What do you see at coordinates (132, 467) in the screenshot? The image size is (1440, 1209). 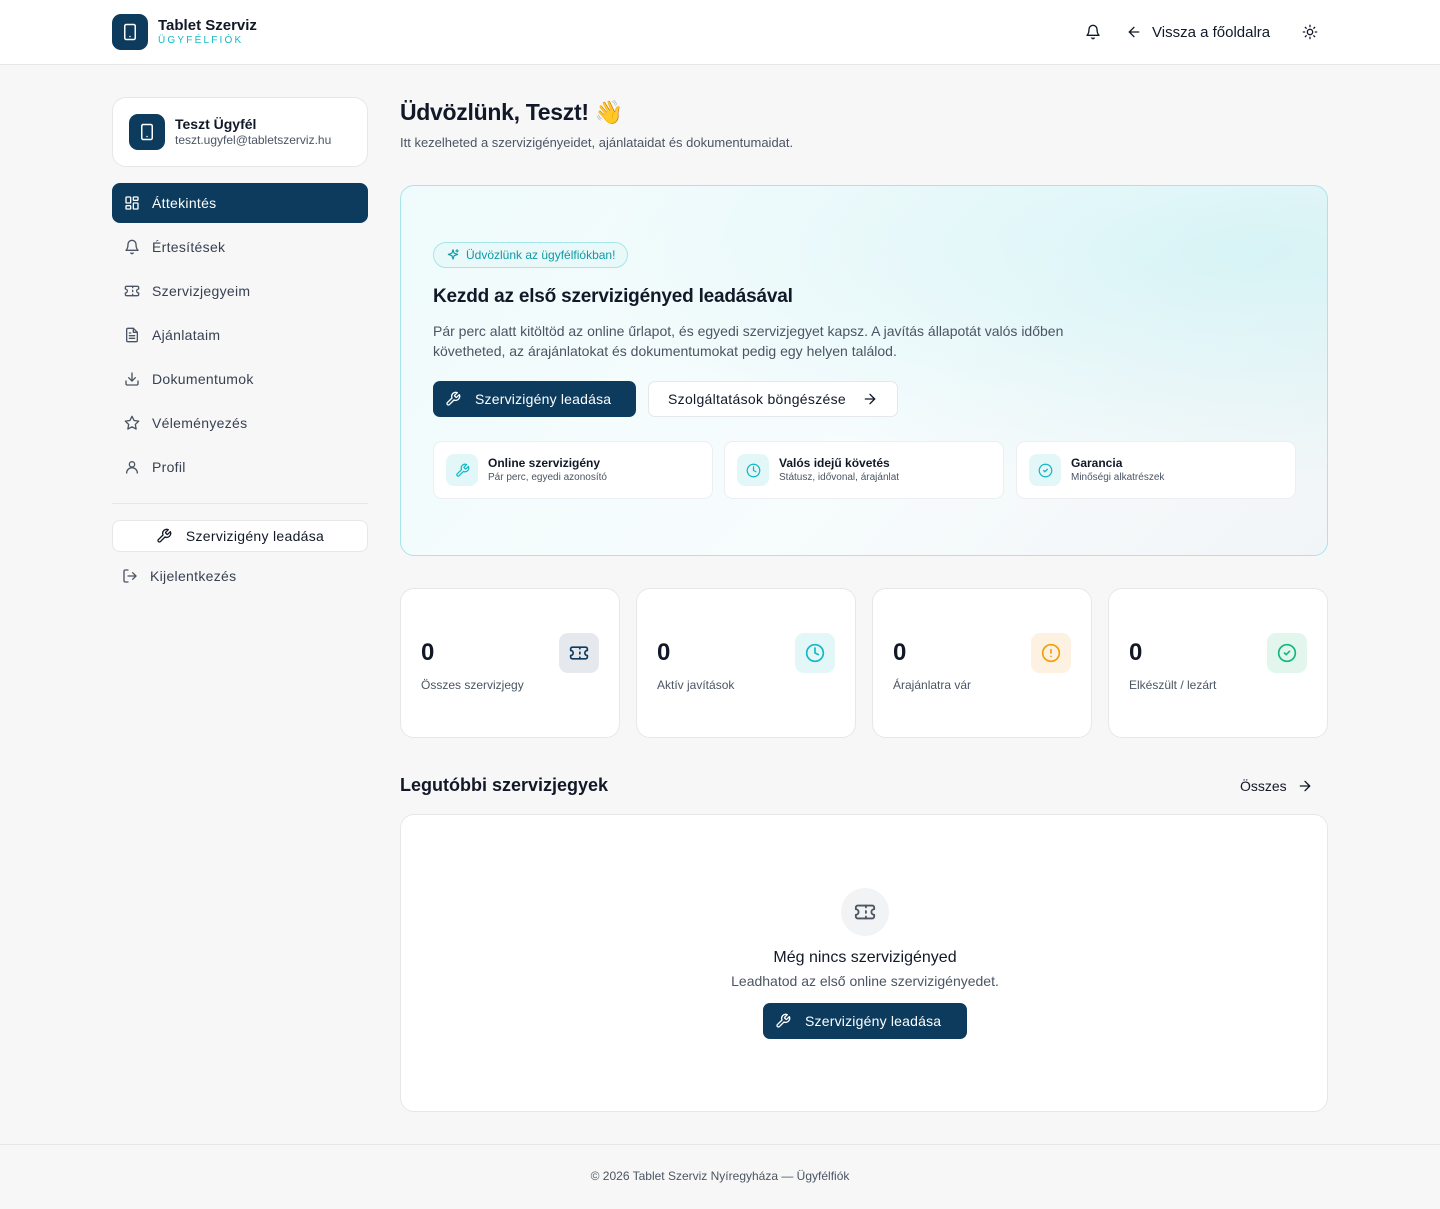 I see `user-icon` at bounding box center [132, 467].